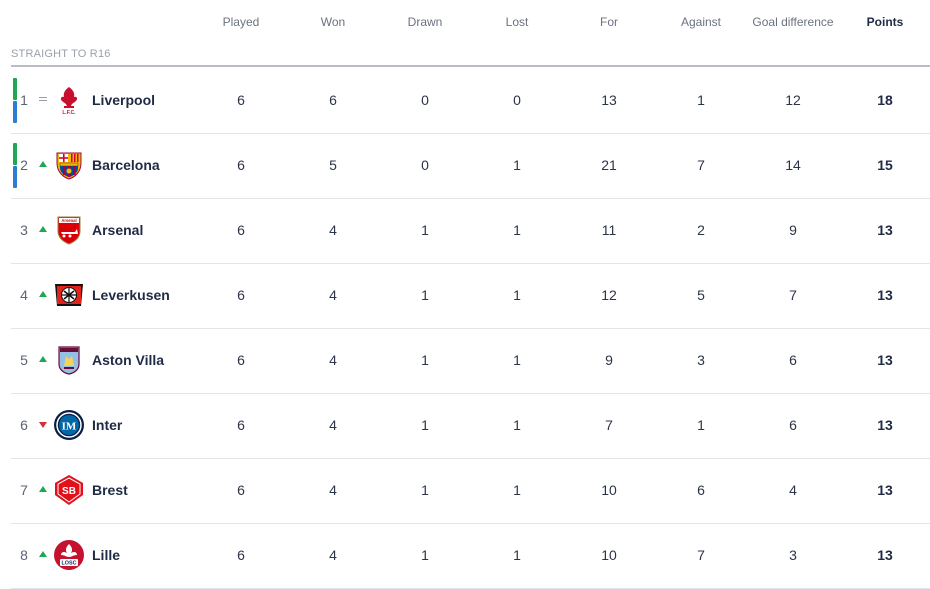 The image size is (930, 589). Describe the element at coordinates (470, 166) in the screenshot. I see `table-row: 2 Barcelona 6 5 0 1 21 7 14 15` at that location.